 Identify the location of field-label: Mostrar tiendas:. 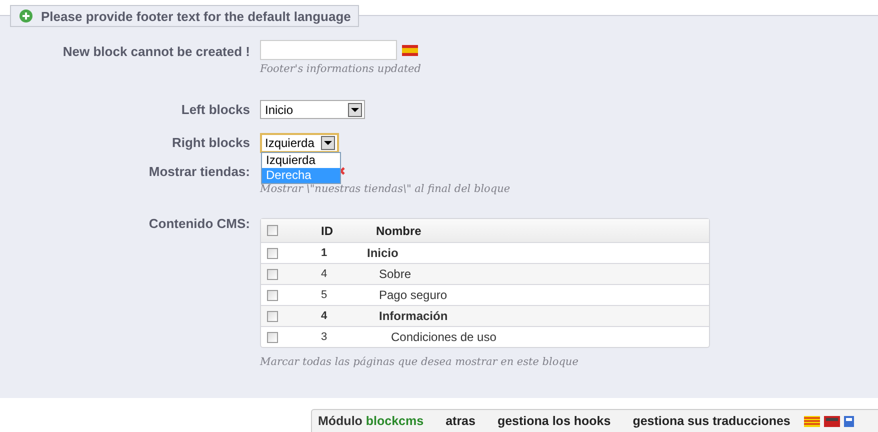
(199, 171).